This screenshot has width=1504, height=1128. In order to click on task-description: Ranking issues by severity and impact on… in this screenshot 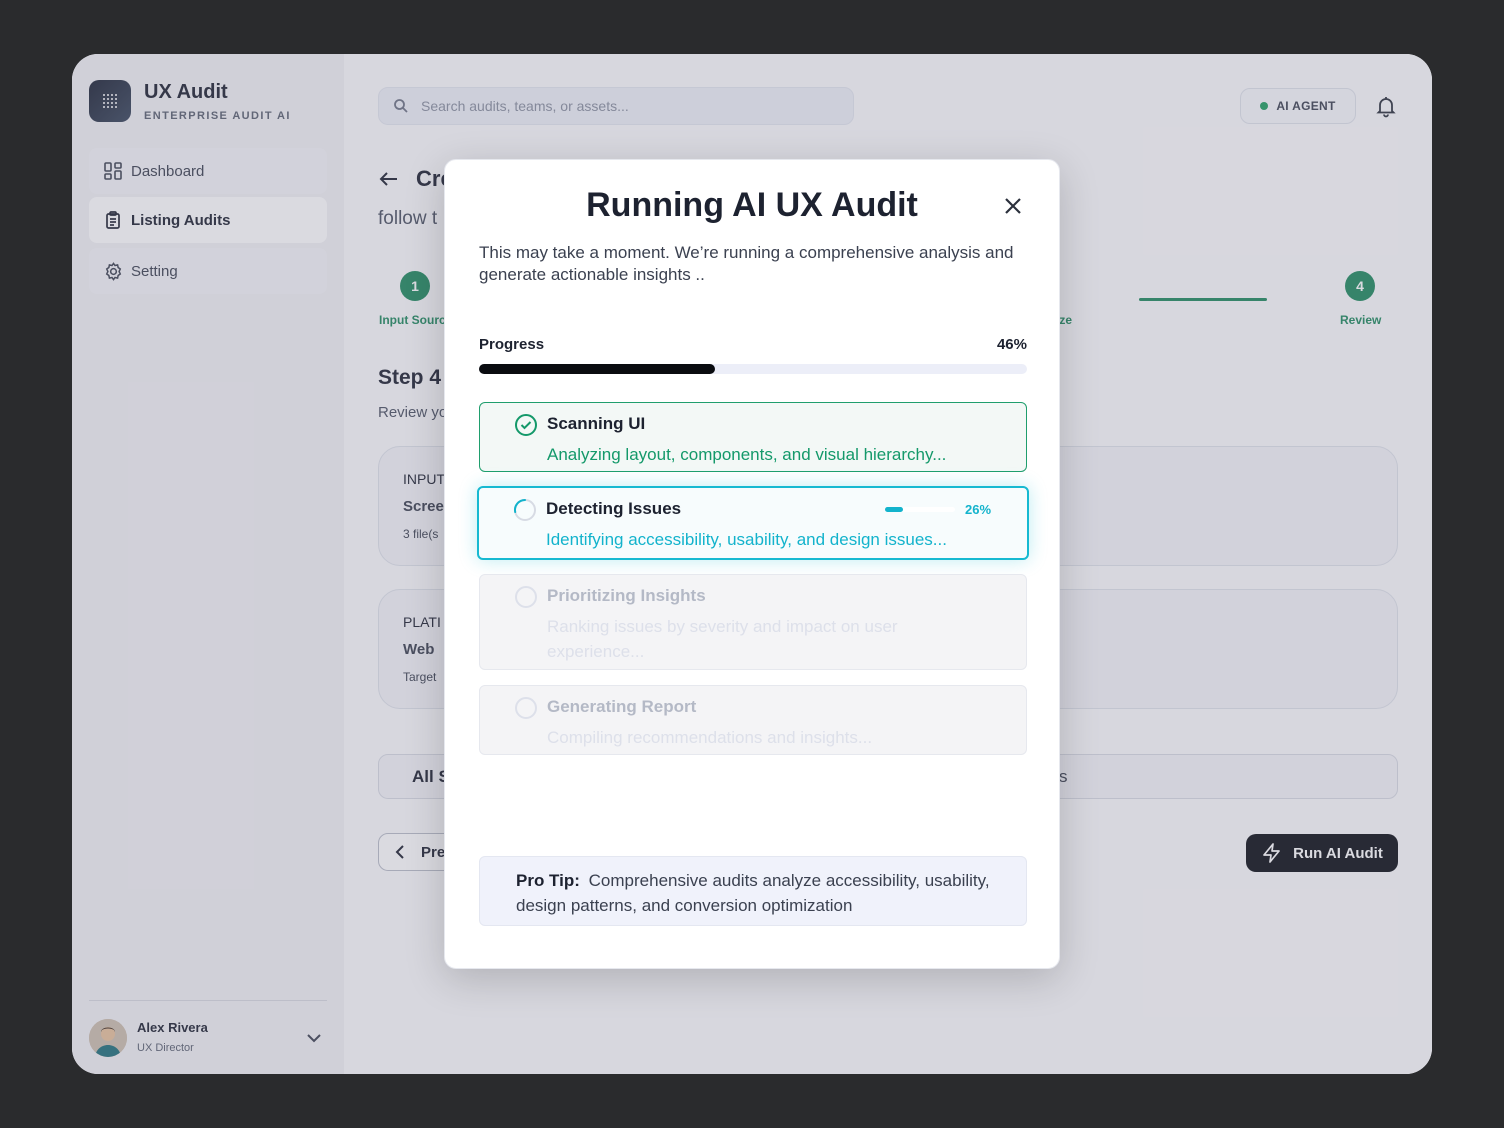, I will do `click(722, 639)`.